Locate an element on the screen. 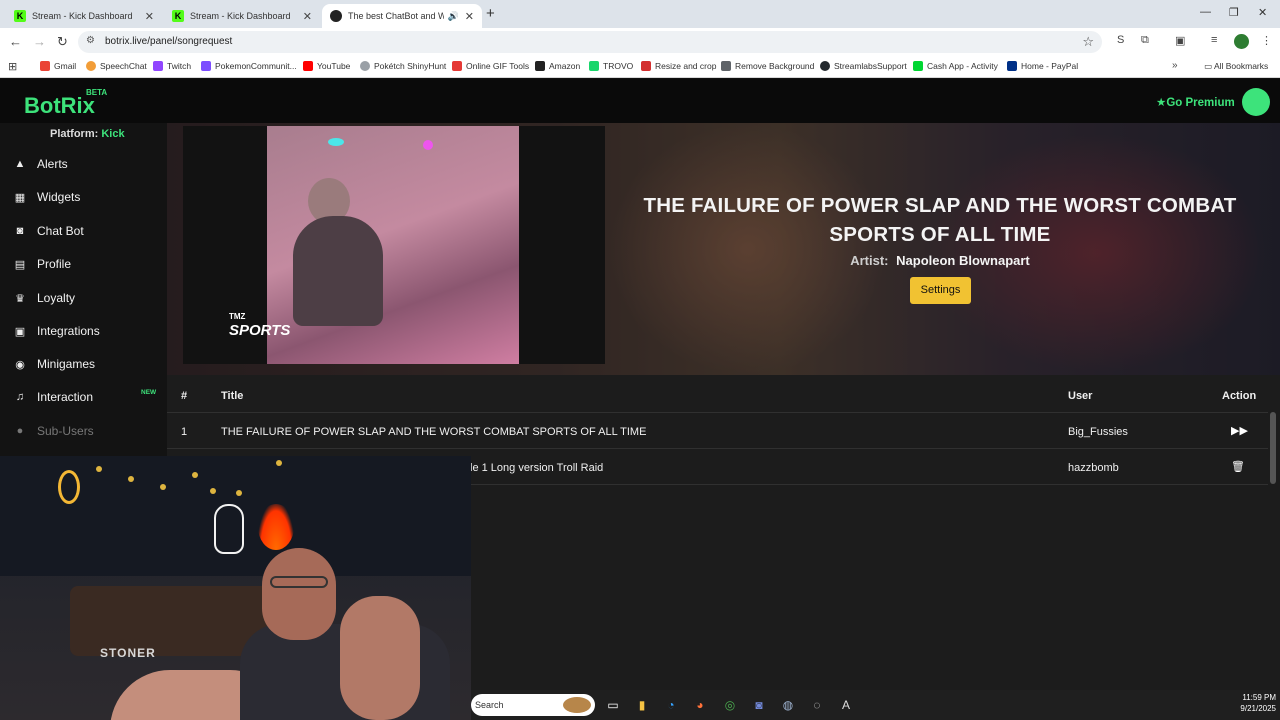 This screenshot has height=720, width=1280. trash-icon: 🗑 is located at coordinates (1238, 466).